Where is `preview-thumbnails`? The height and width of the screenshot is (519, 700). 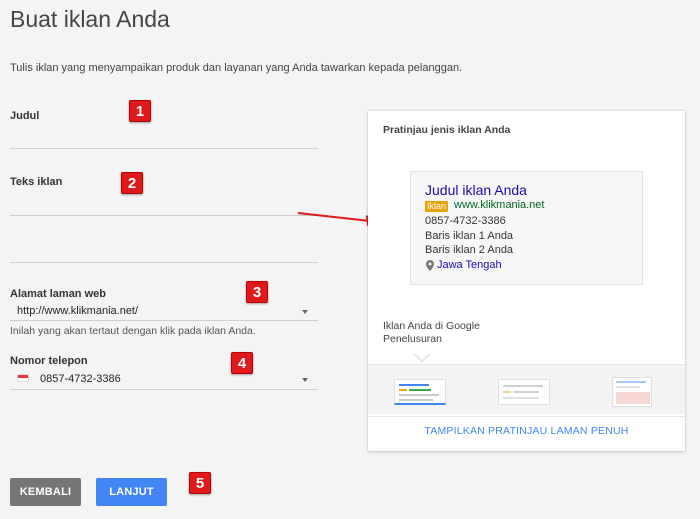
preview-thumbnails is located at coordinates (526, 389).